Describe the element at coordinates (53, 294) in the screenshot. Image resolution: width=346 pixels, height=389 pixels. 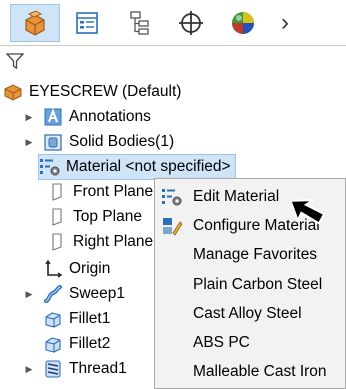
I see `sweep-icon` at that location.